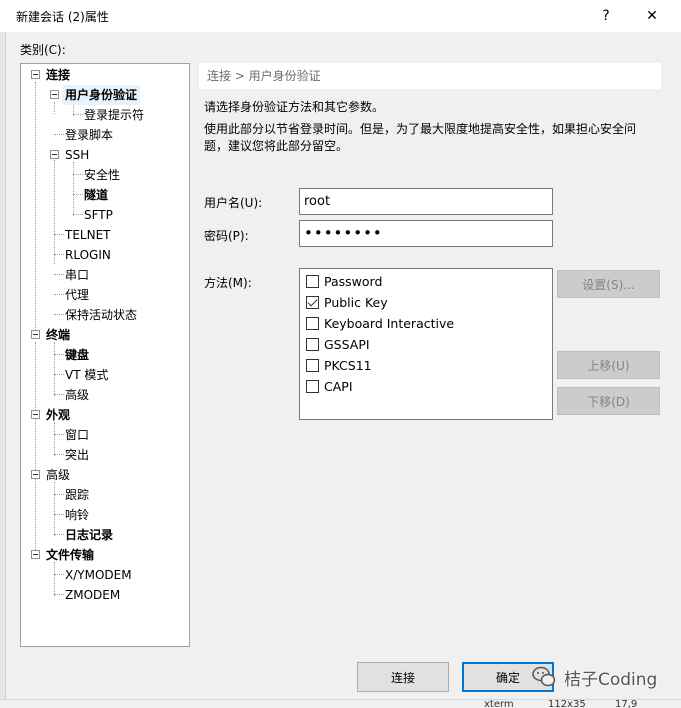 This screenshot has height=708, width=681. What do you see at coordinates (544, 677) in the screenshot?
I see `wechat-icon` at bounding box center [544, 677].